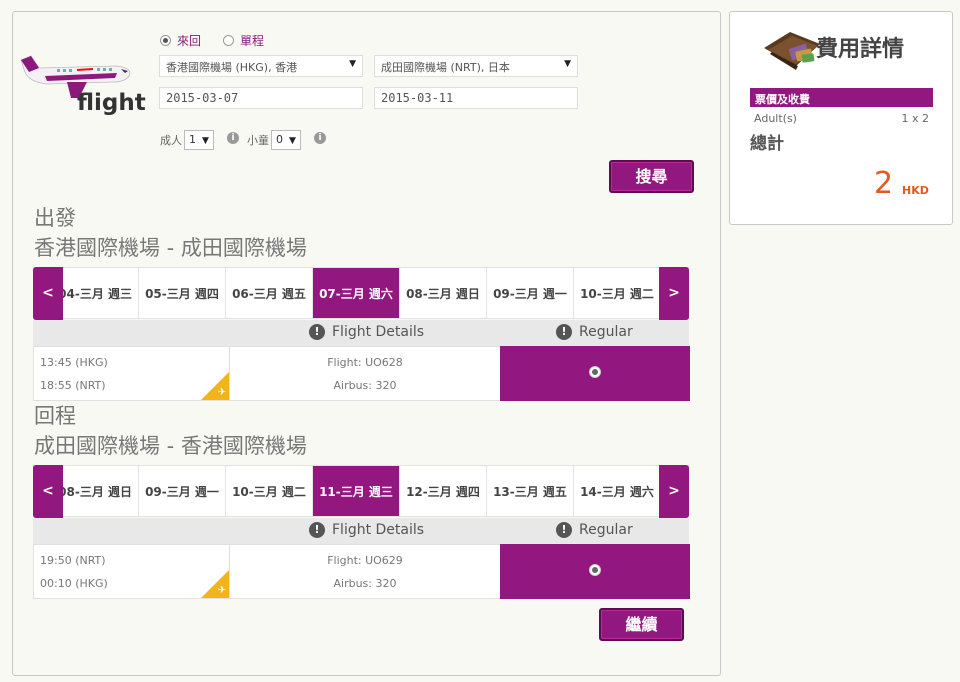 The height and width of the screenshot is (682, 960). I want to click on flight-times: 13:45 (HKG) 18:55 (NRT) ✈, so click(132, 373).